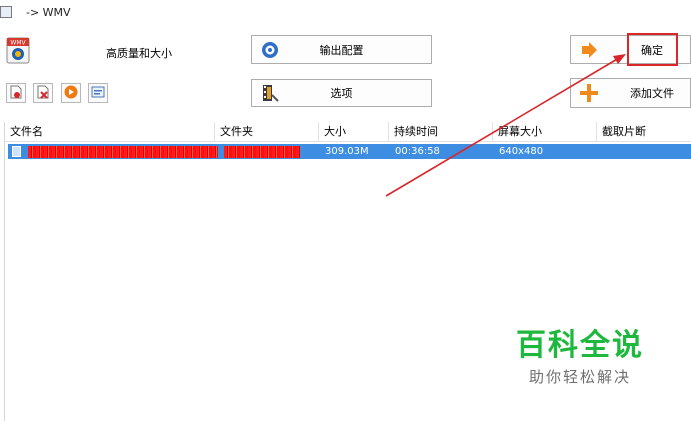 The height and width of the screenshot is (421, 691). What do you see at coordinates (18, 50) in the screenshot?
I see `wmv-icon: WMV` at bounding box center [18, 50].